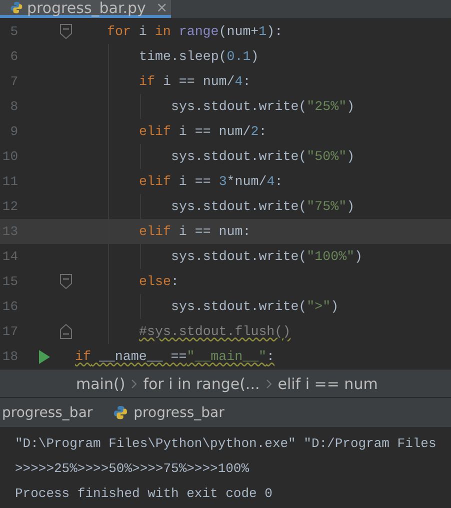  Describe the element at coordinates (263, 207) in the screenshot. I see `code-line: sys.stdout.write("75%")` at that location.